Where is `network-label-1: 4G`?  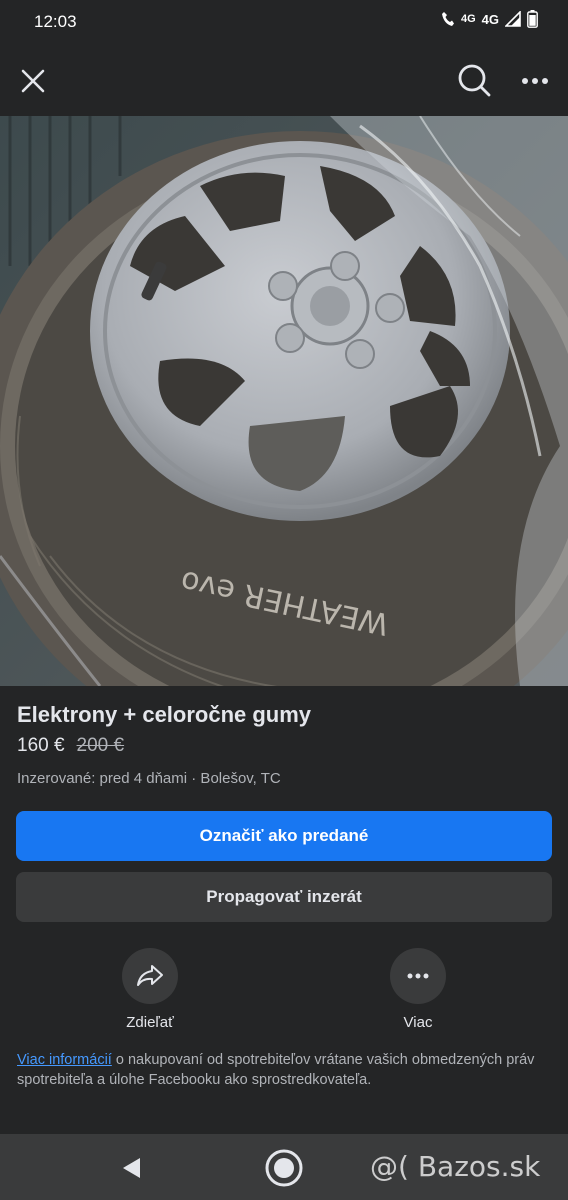 network-label-1: 4G is located at coordinates (468, 19).